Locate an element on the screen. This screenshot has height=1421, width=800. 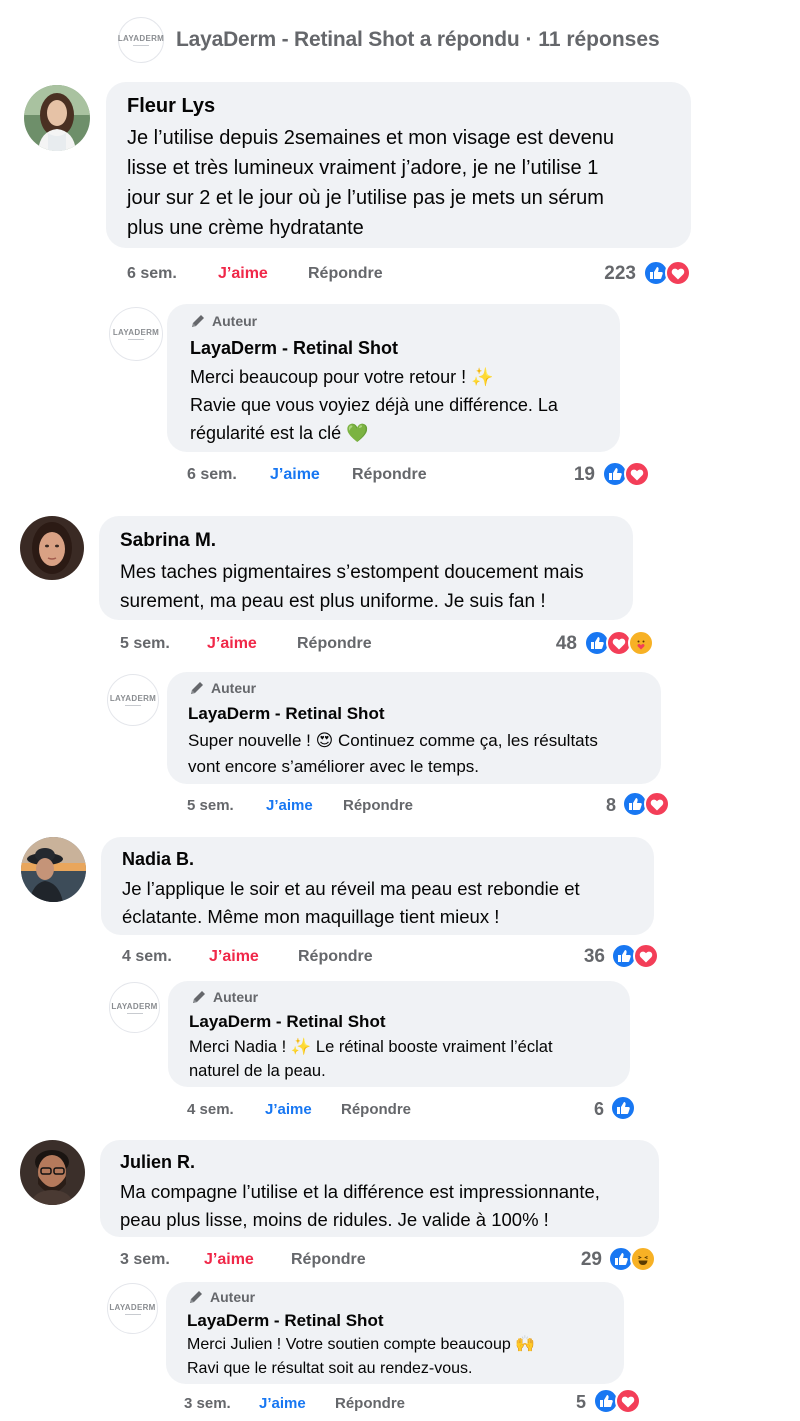
reply-timestamp: 5 sem. is located at coordinates (210, 805).